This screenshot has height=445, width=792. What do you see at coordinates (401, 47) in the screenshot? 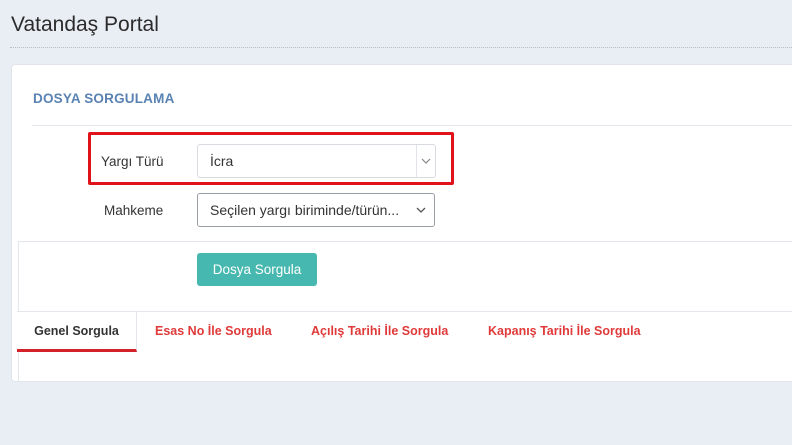
I see `title-divider` at bounding box center [401, 47].